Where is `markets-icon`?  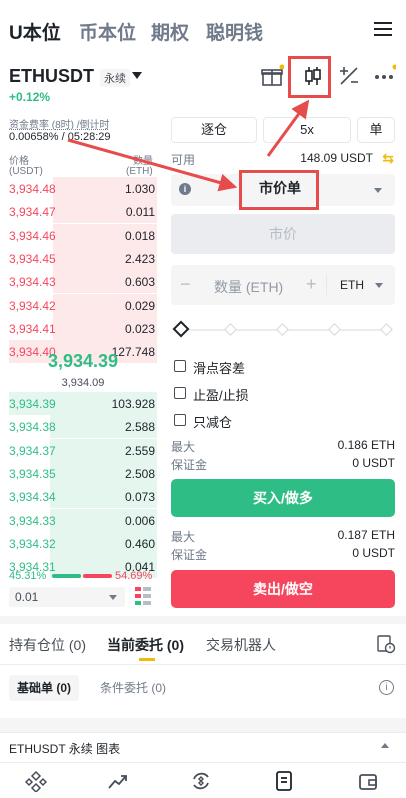
markets-icon is located at coordinates (118, 781).